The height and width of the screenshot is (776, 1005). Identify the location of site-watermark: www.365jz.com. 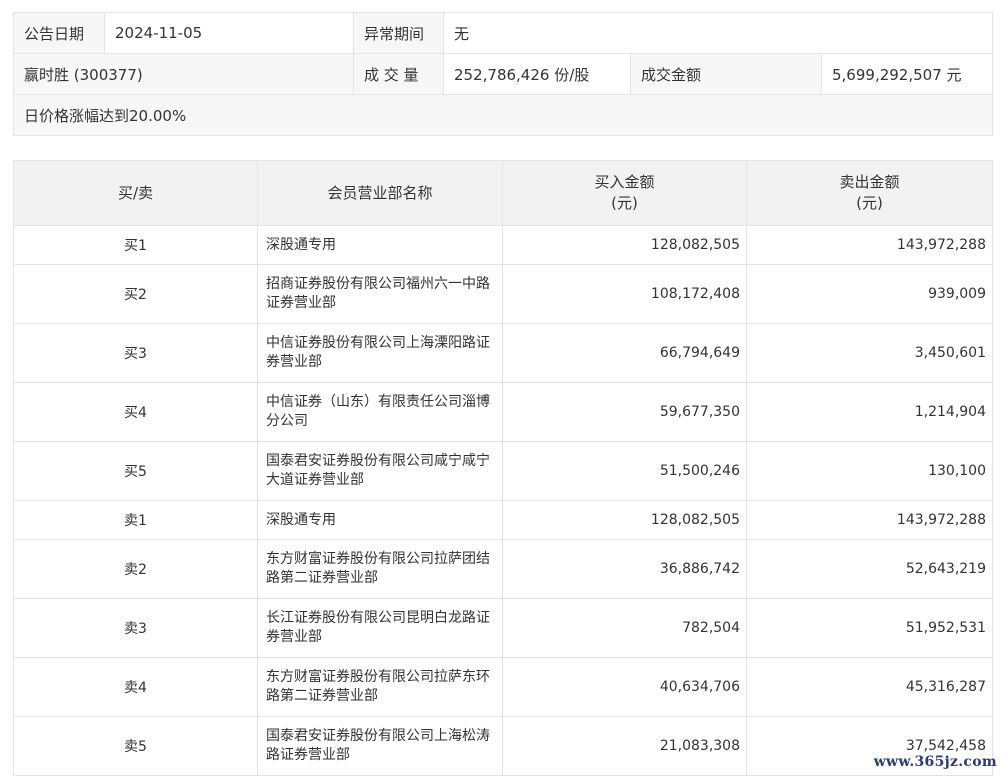
(935, 762).